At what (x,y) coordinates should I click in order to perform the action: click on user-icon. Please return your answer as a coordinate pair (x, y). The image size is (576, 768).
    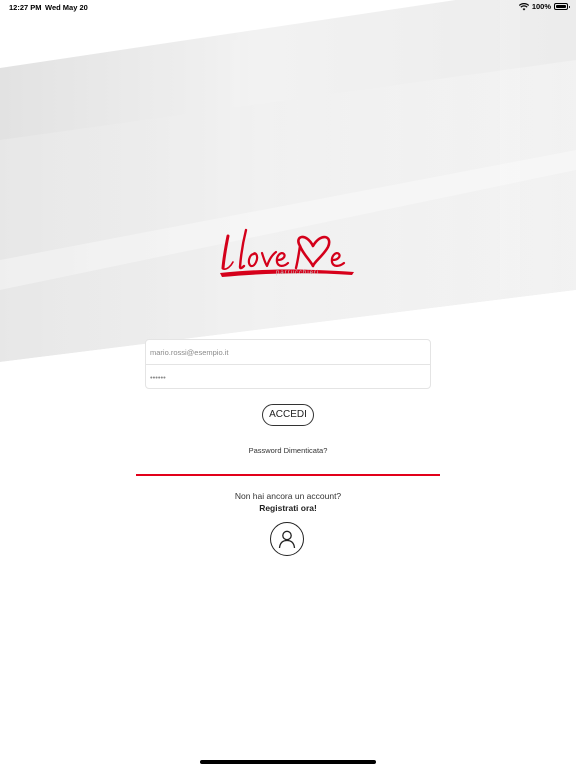
    Looking at the image, I should click on (287, 539).